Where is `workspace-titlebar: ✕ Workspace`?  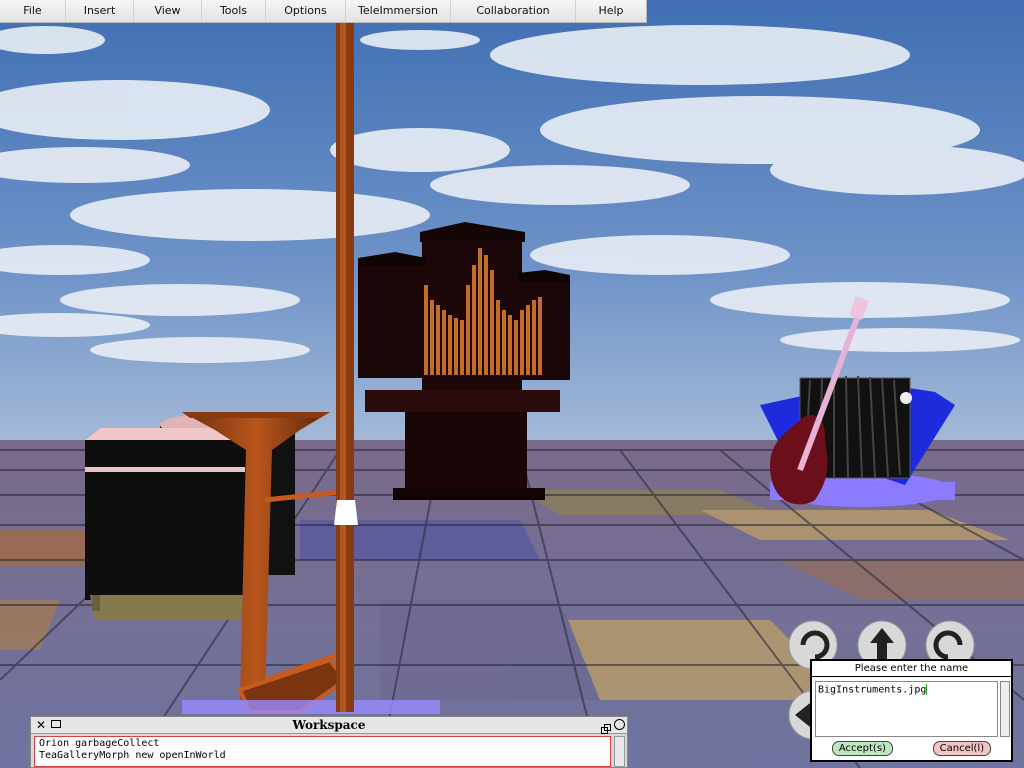
workspace-titlebar: ✕ Workspace is located at coordinates (329, 725).